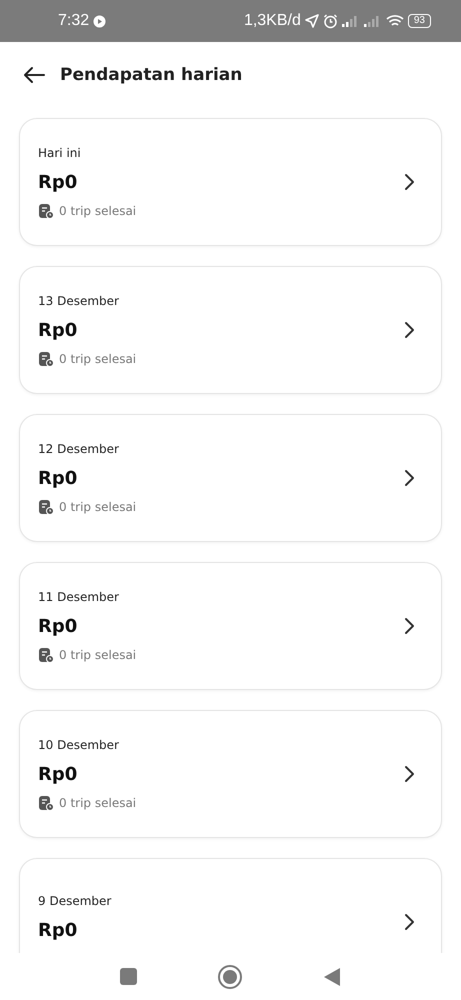 The image size is (461, 1000). Describe the element at coordinates (230, 182) in the screenshot. I see `earnings-card: Hari ini Rp0 0 trip selesai` at that location.